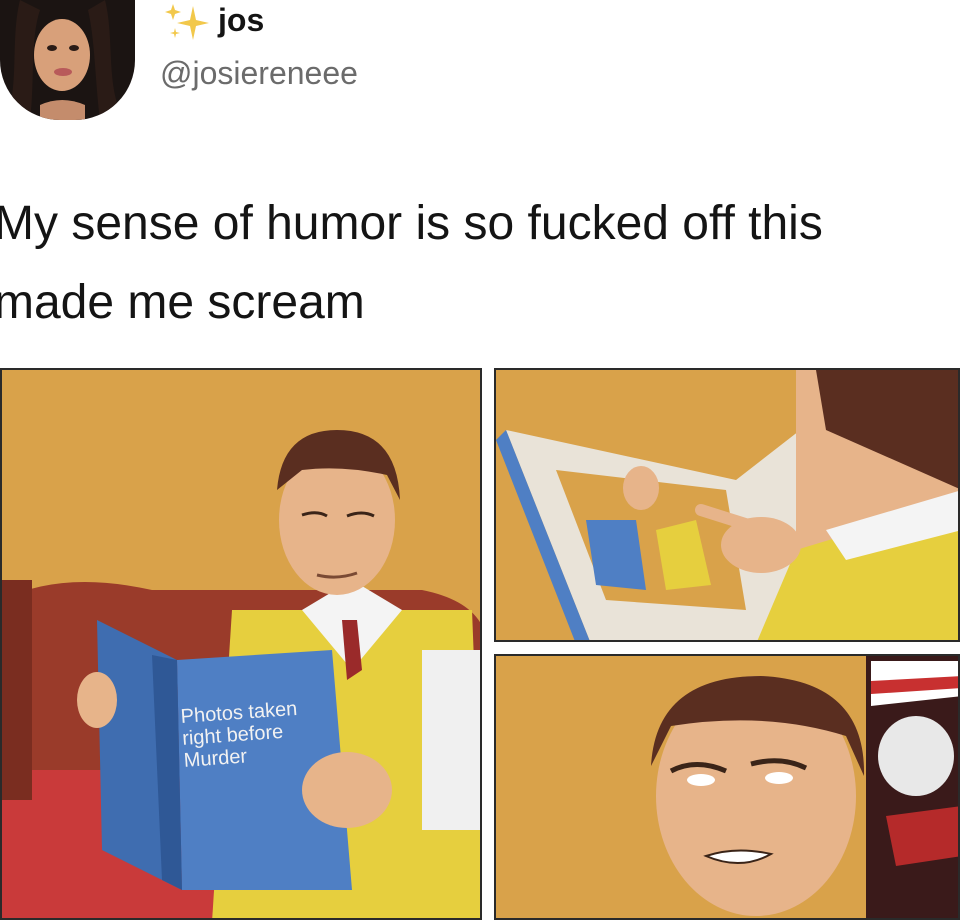  What do you see at coordinates (187, 22) in the screenshot?
I see `sparkles-icon` at bounding box center [187, 22].